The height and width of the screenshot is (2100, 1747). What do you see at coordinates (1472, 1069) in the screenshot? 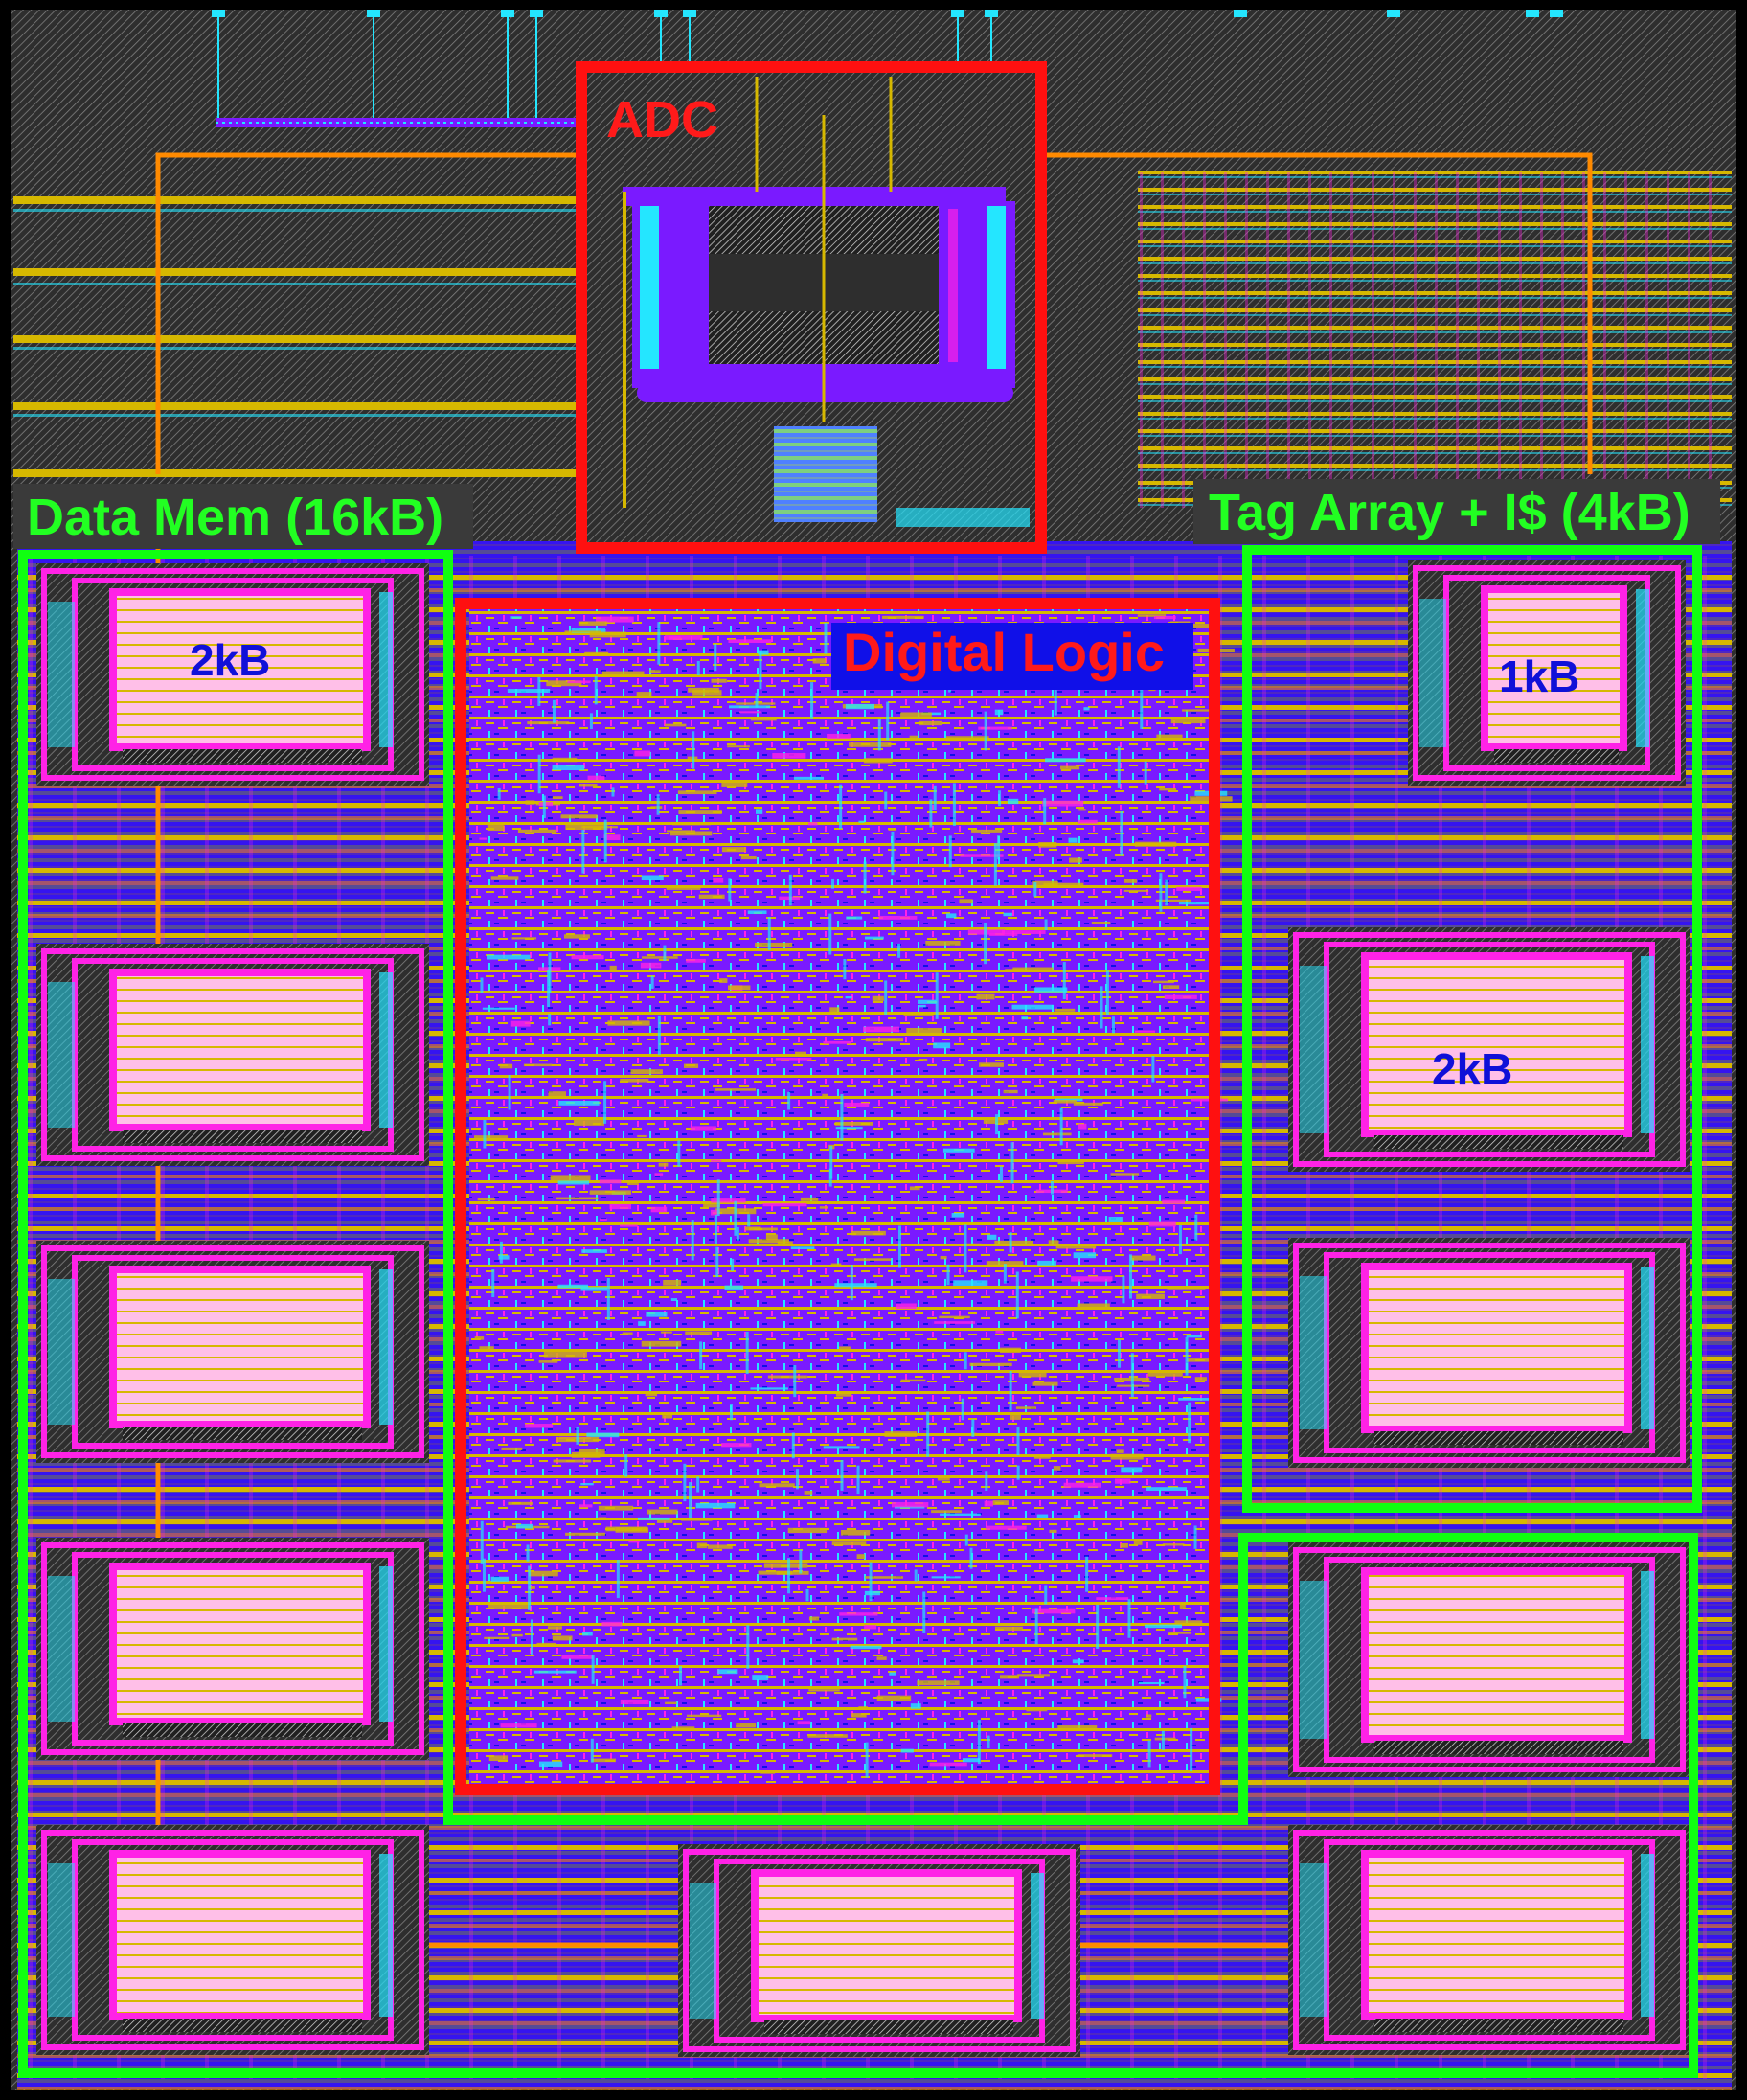
I see `mem-2kb-right-label: 2kB` at bounding box center [1472, 1069].